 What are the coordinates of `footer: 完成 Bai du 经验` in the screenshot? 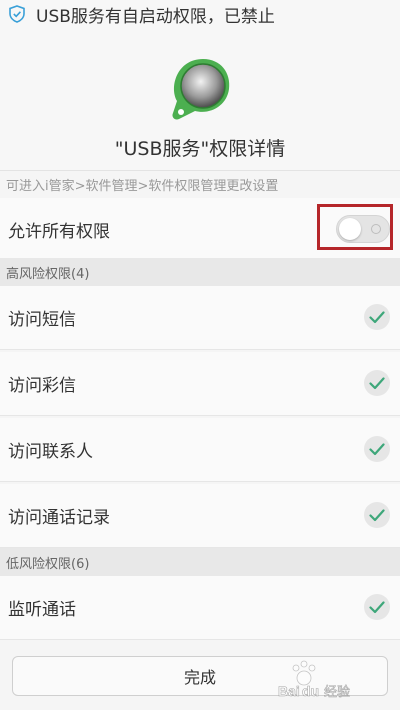 It's located at (200, 676).